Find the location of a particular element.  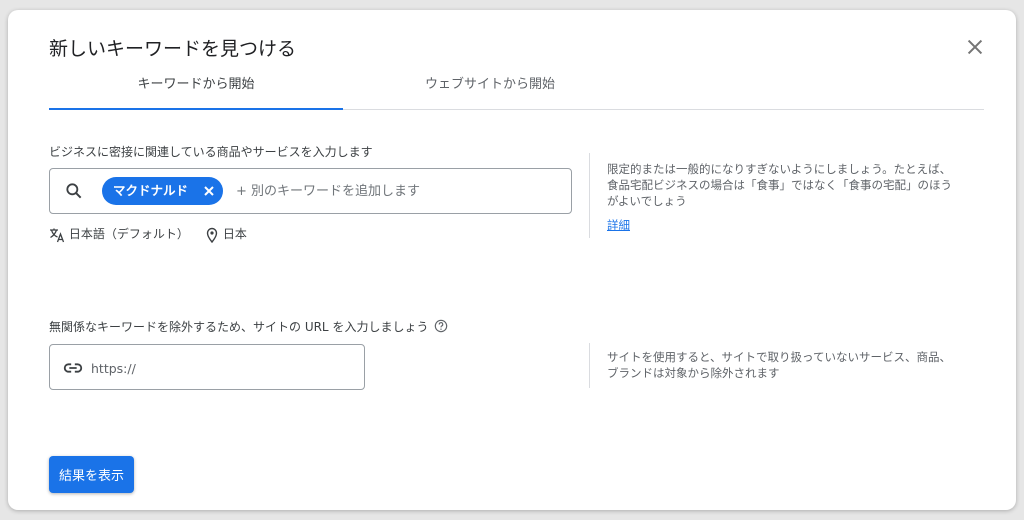

remove-chip-icon is located at coordinates (209, 191).